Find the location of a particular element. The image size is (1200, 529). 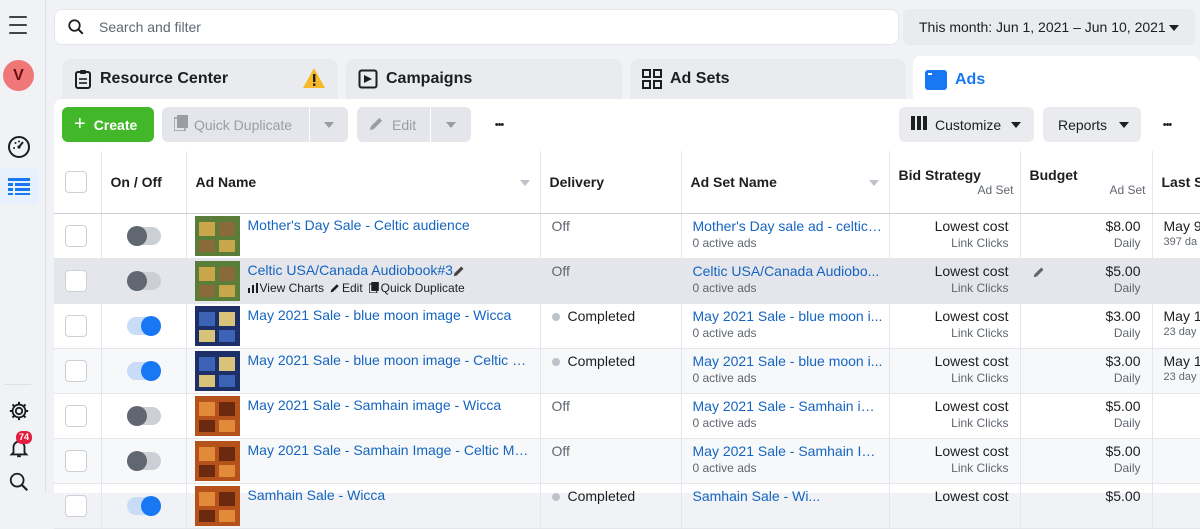

edit-dropdown is located at coordinates (451, 124).